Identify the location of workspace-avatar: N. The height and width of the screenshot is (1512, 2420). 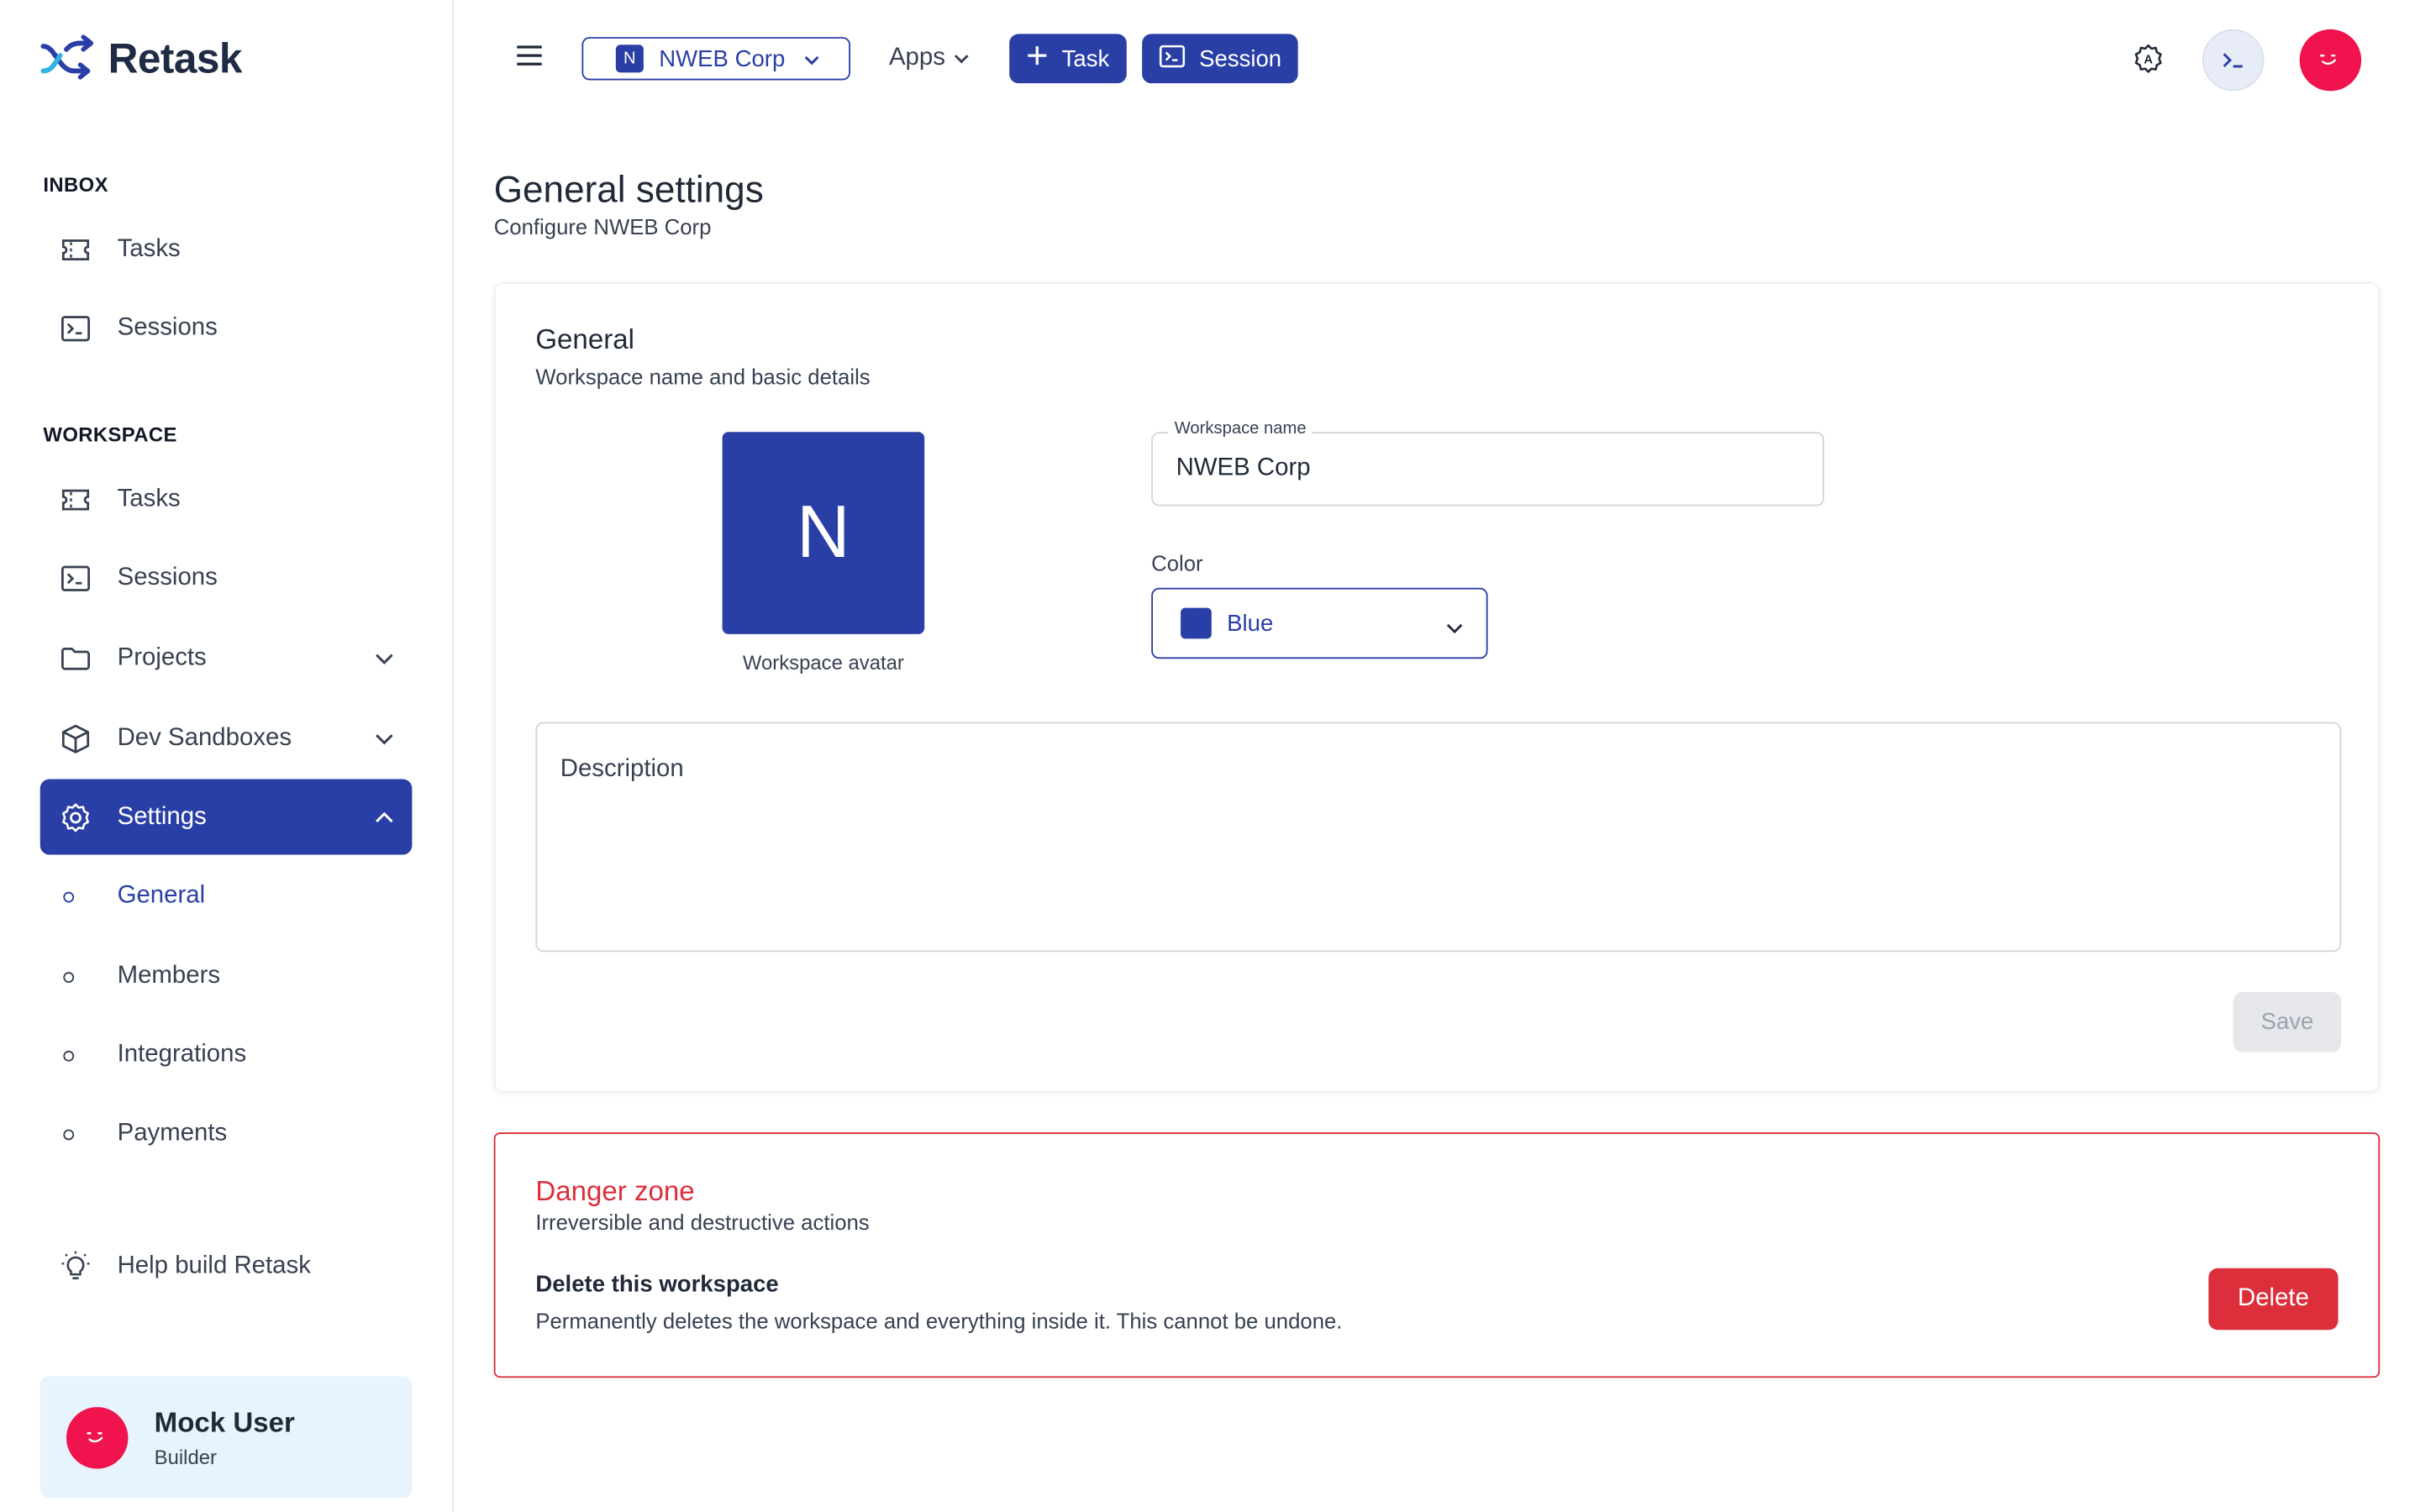
(824, 533).